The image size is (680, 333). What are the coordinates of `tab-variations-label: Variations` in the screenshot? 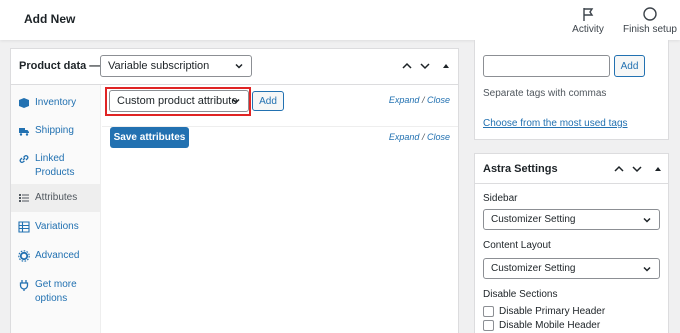 It's located at (57, 226).